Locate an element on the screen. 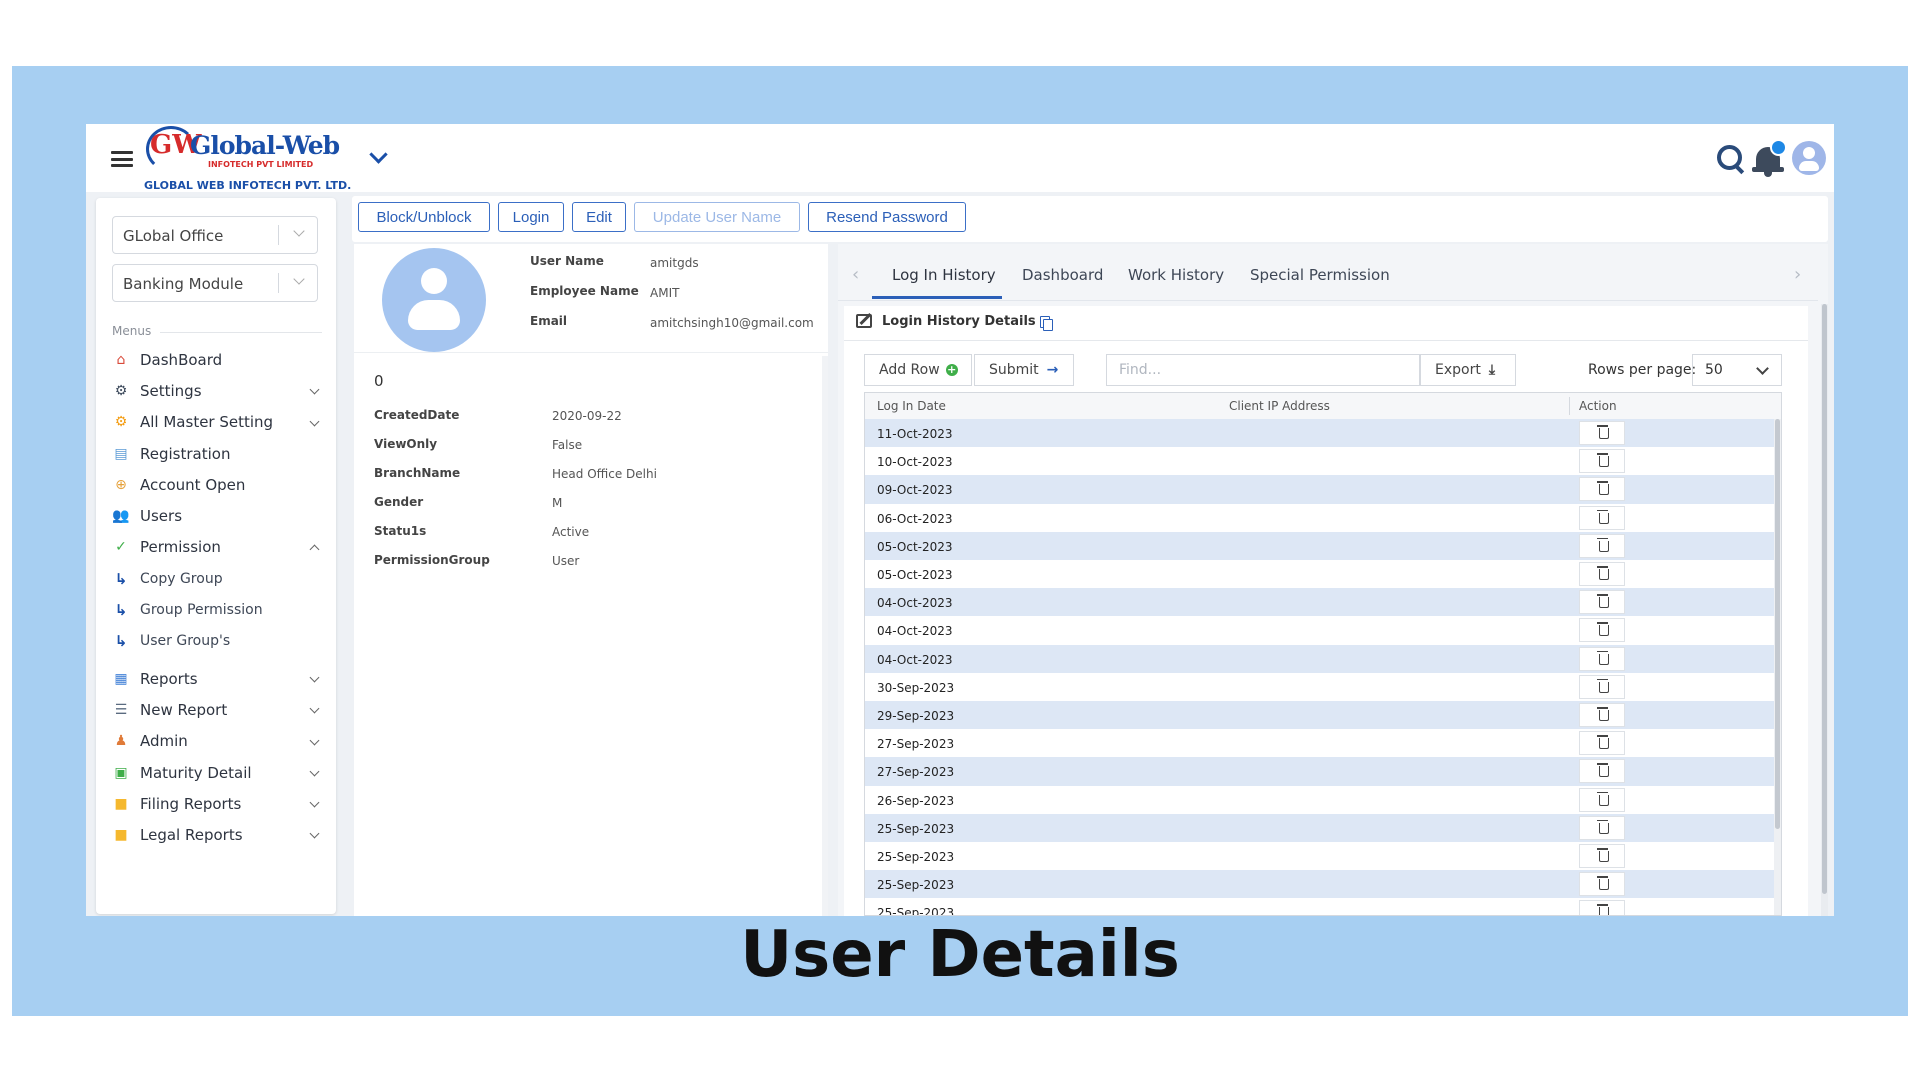  column-header-action: Action is located at coordinates (1598, 406).